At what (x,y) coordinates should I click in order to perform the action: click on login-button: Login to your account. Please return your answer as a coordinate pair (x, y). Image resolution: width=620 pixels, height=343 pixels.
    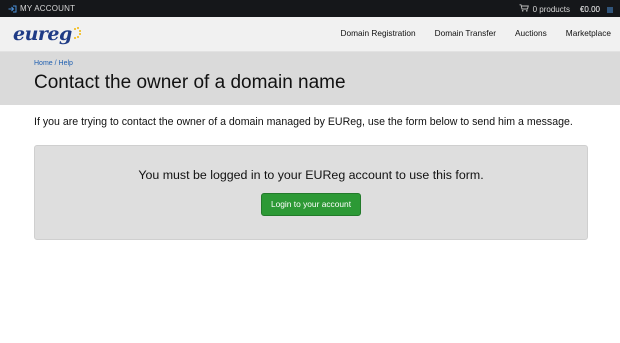
    Looking at the image, I should click on (311, 204).